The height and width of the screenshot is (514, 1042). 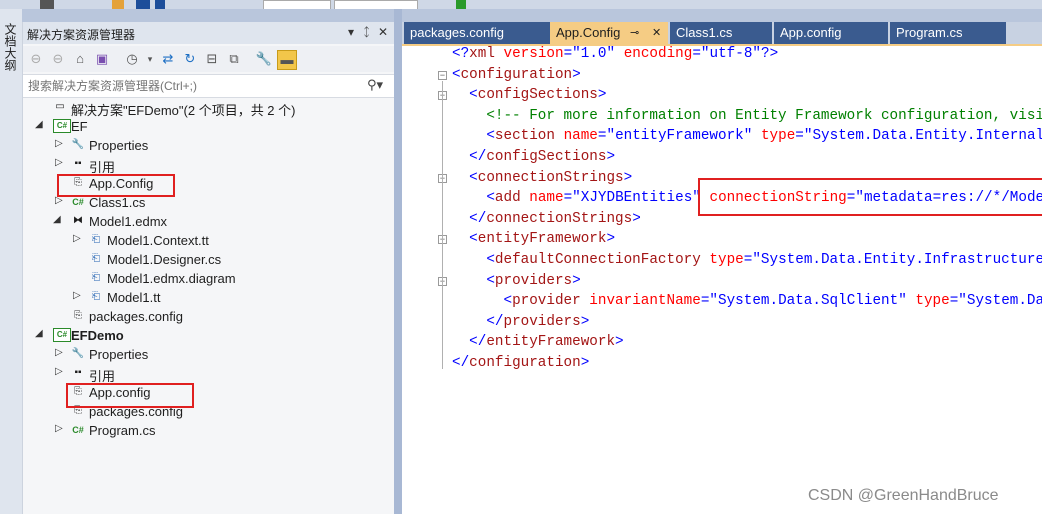 What do you see at coordinates (160, 4) in the screenshot?
I see `save-all-icon` at bounding box center [160, 4].